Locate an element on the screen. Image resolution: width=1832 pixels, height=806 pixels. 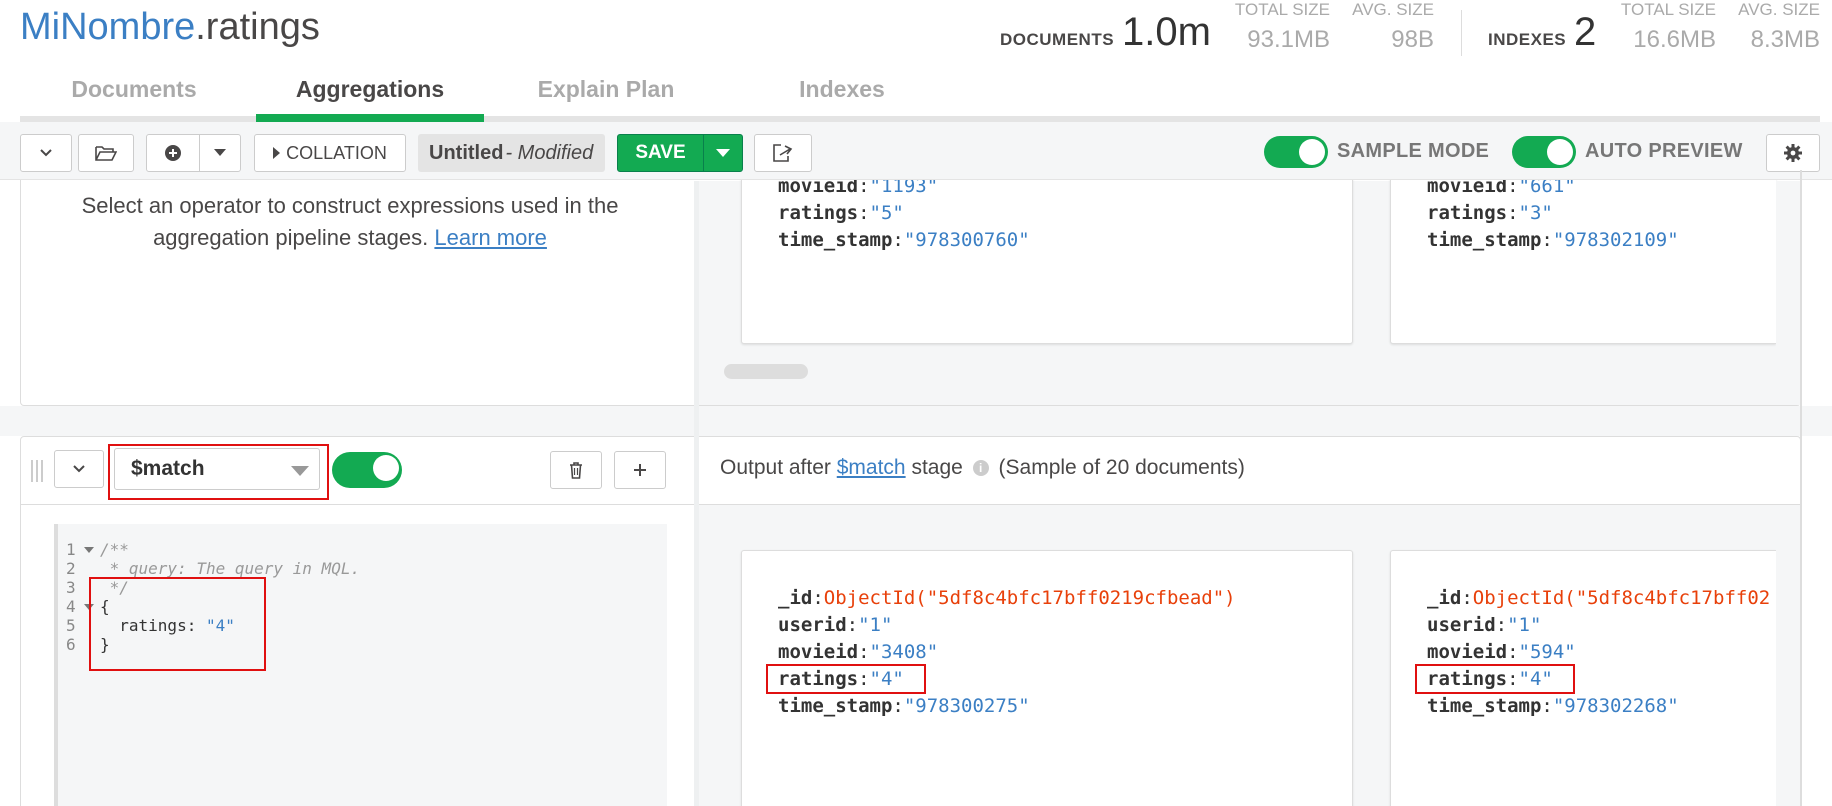
namespace-title: MiNombre.ratings is located at coordinates (170, 27).